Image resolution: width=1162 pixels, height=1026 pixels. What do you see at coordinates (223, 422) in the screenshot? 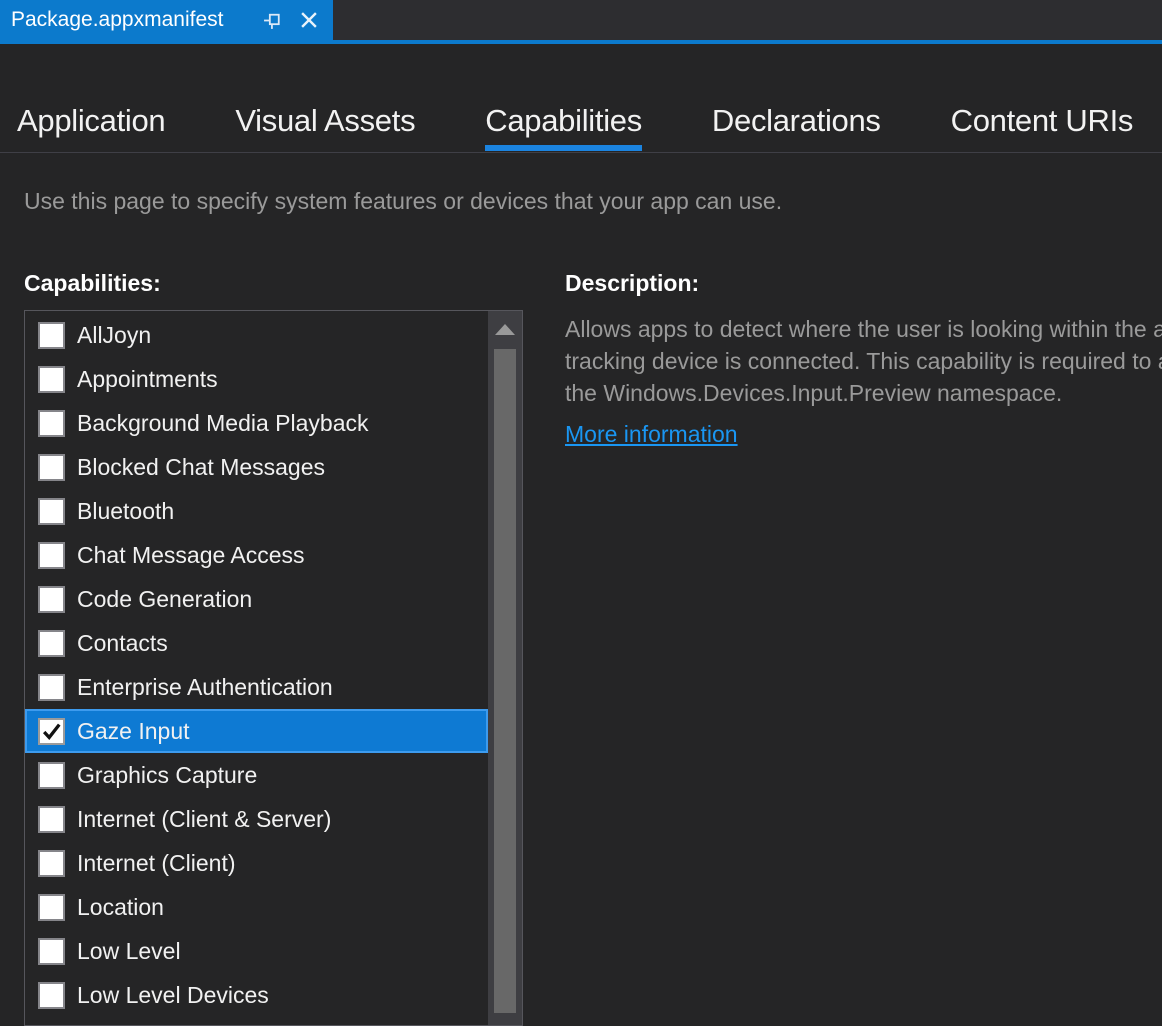
I see `capability-row-label: Background Media Playback` at bounding box center [223, 422].